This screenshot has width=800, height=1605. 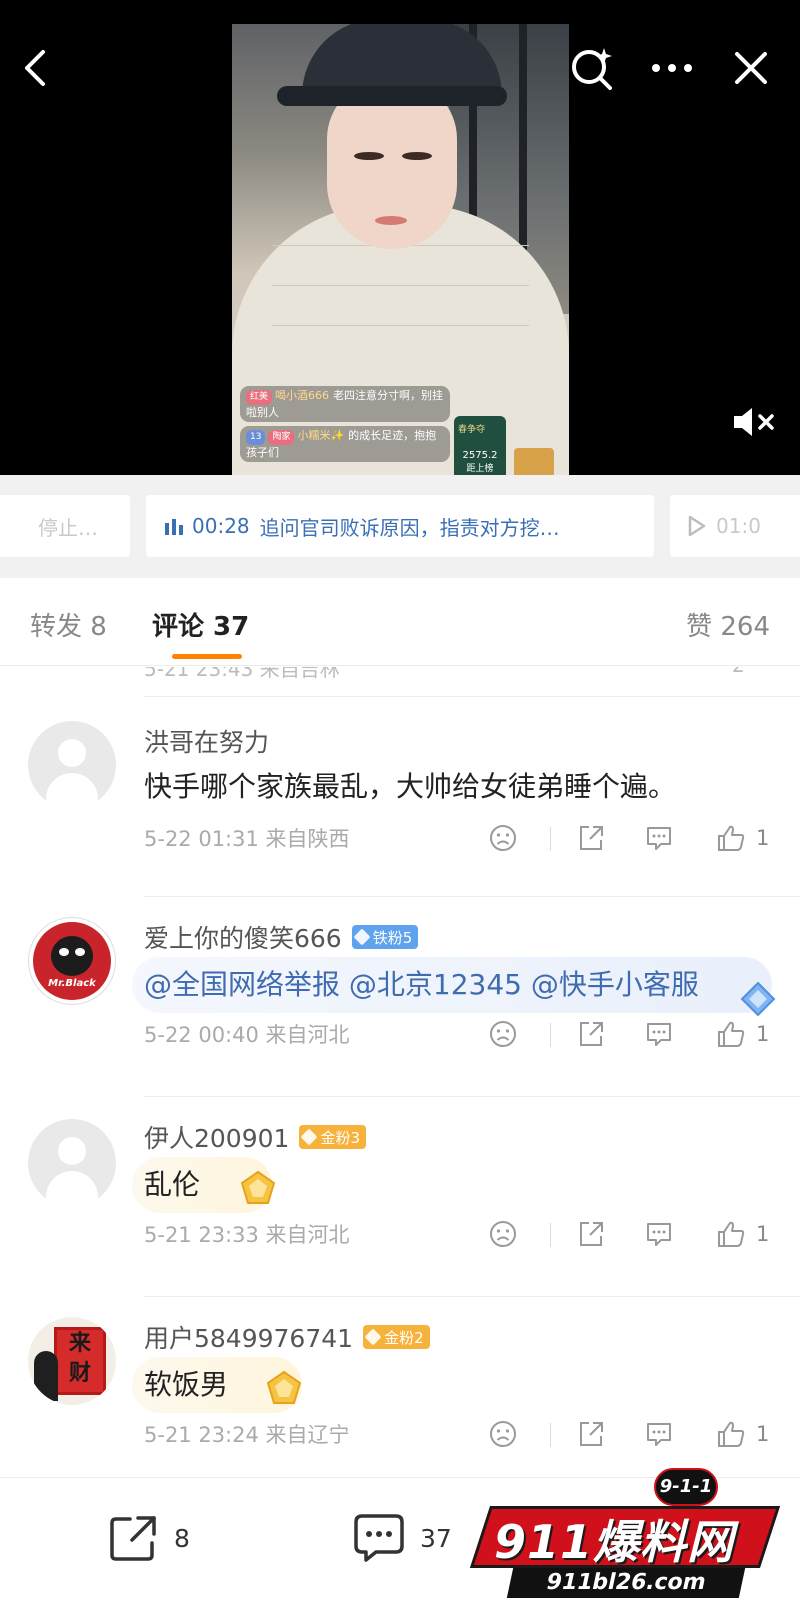 I want to click on comment-author: 爱上你的傻笑666 铁粉5, so click(x=281, y=937).